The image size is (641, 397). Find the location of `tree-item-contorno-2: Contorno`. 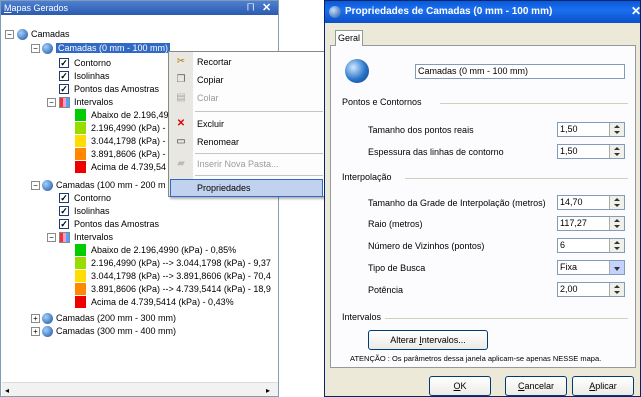

tree-item-contorno-2: Contorno is located at coordinates (92, 198).